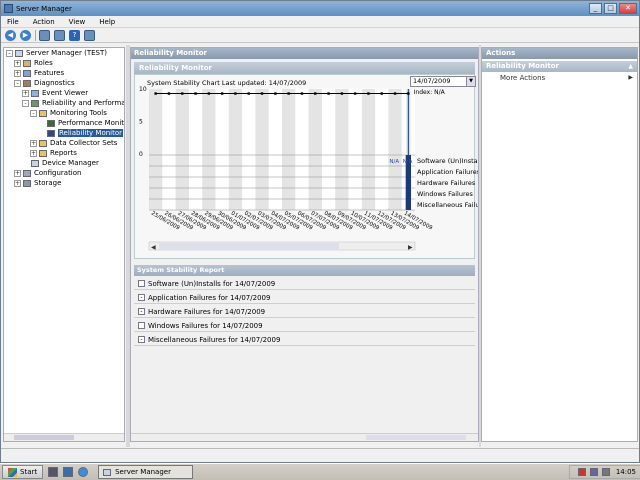  What do you see at coordinates (394, 162) in the screenshot?
I see `na-marker: N/A` at bounding box center [394, 162].